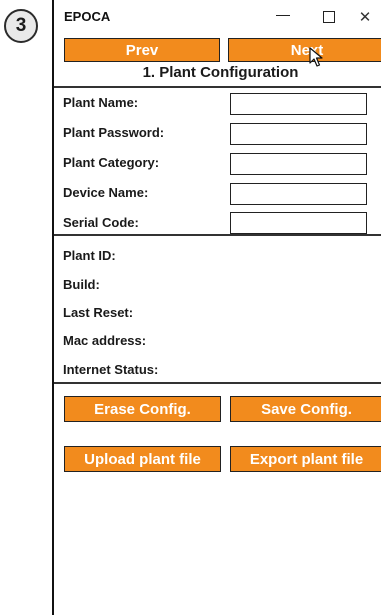 The image size is (381, 615). I want to click on serial-code-label: Serial Code:, so click(101, 222).